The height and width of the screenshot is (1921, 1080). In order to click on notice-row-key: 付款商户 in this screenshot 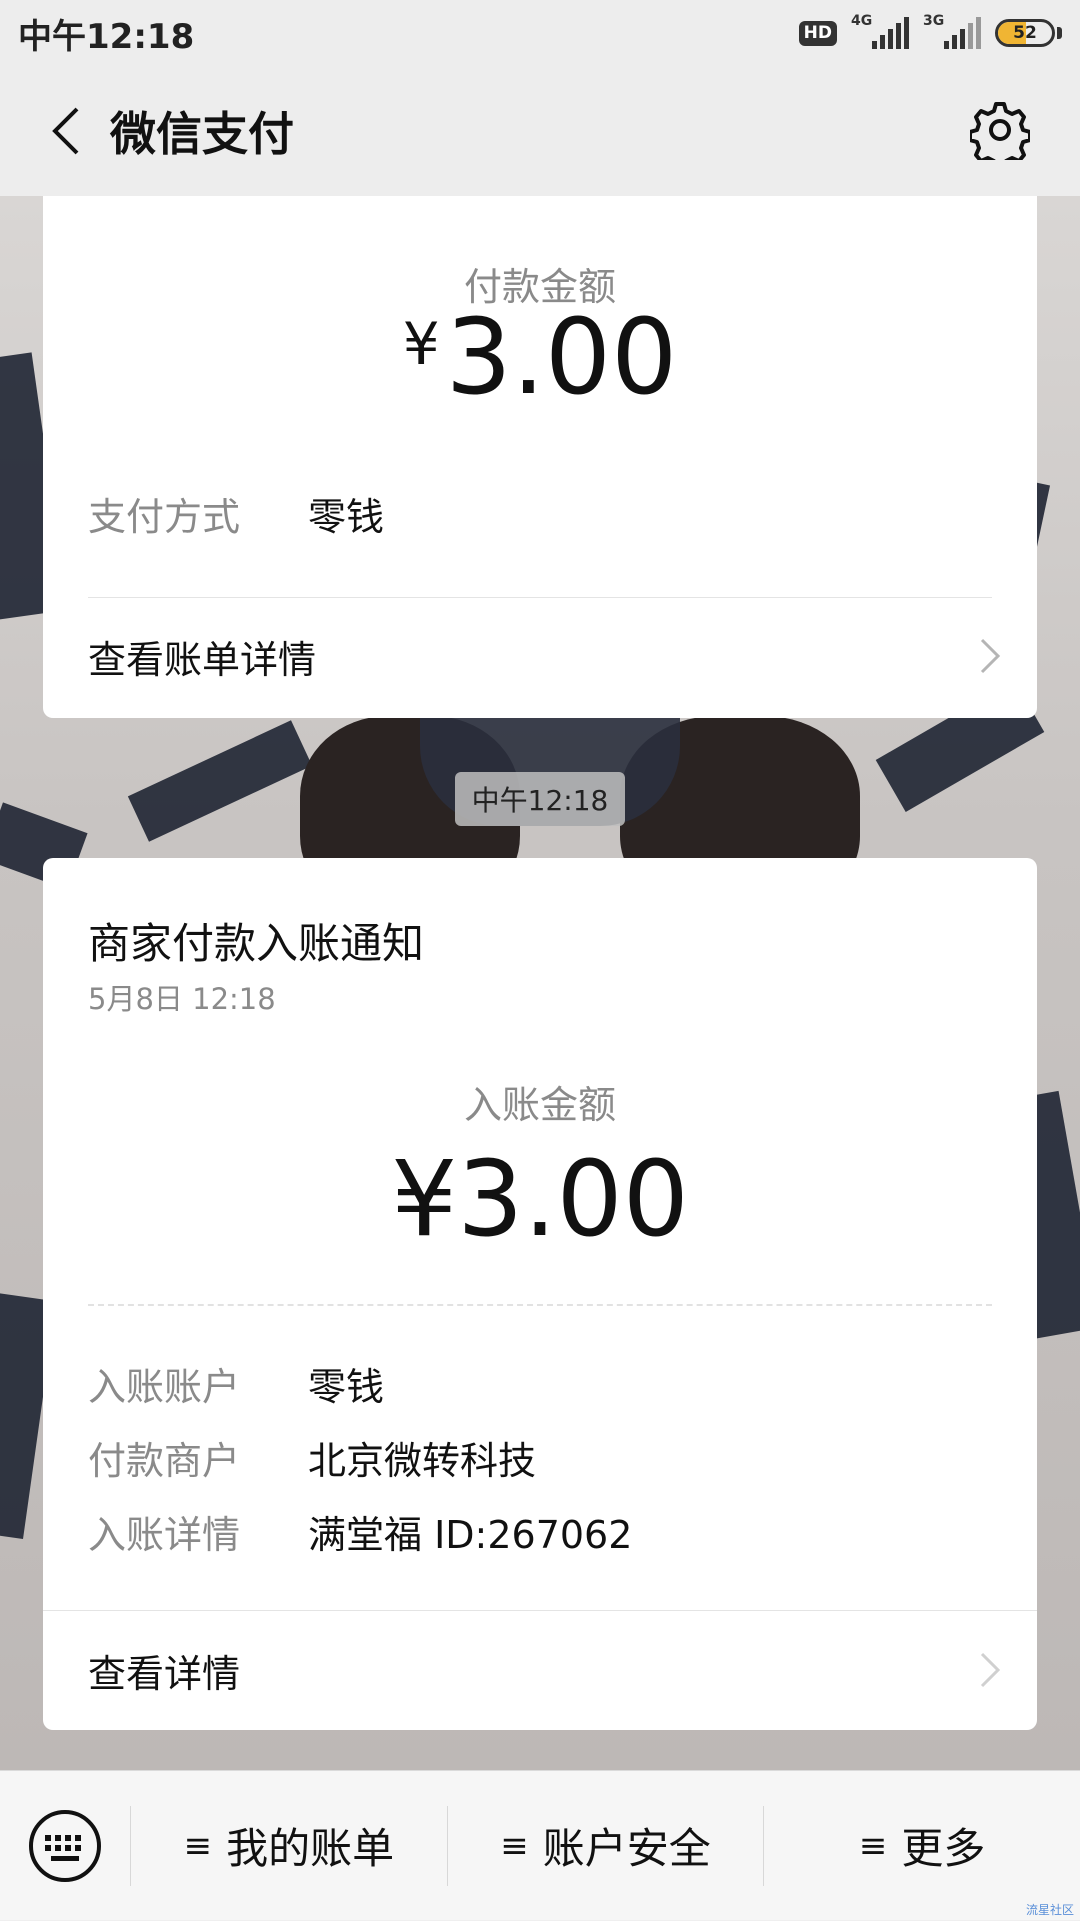, I will do `click(164, 1461)`.